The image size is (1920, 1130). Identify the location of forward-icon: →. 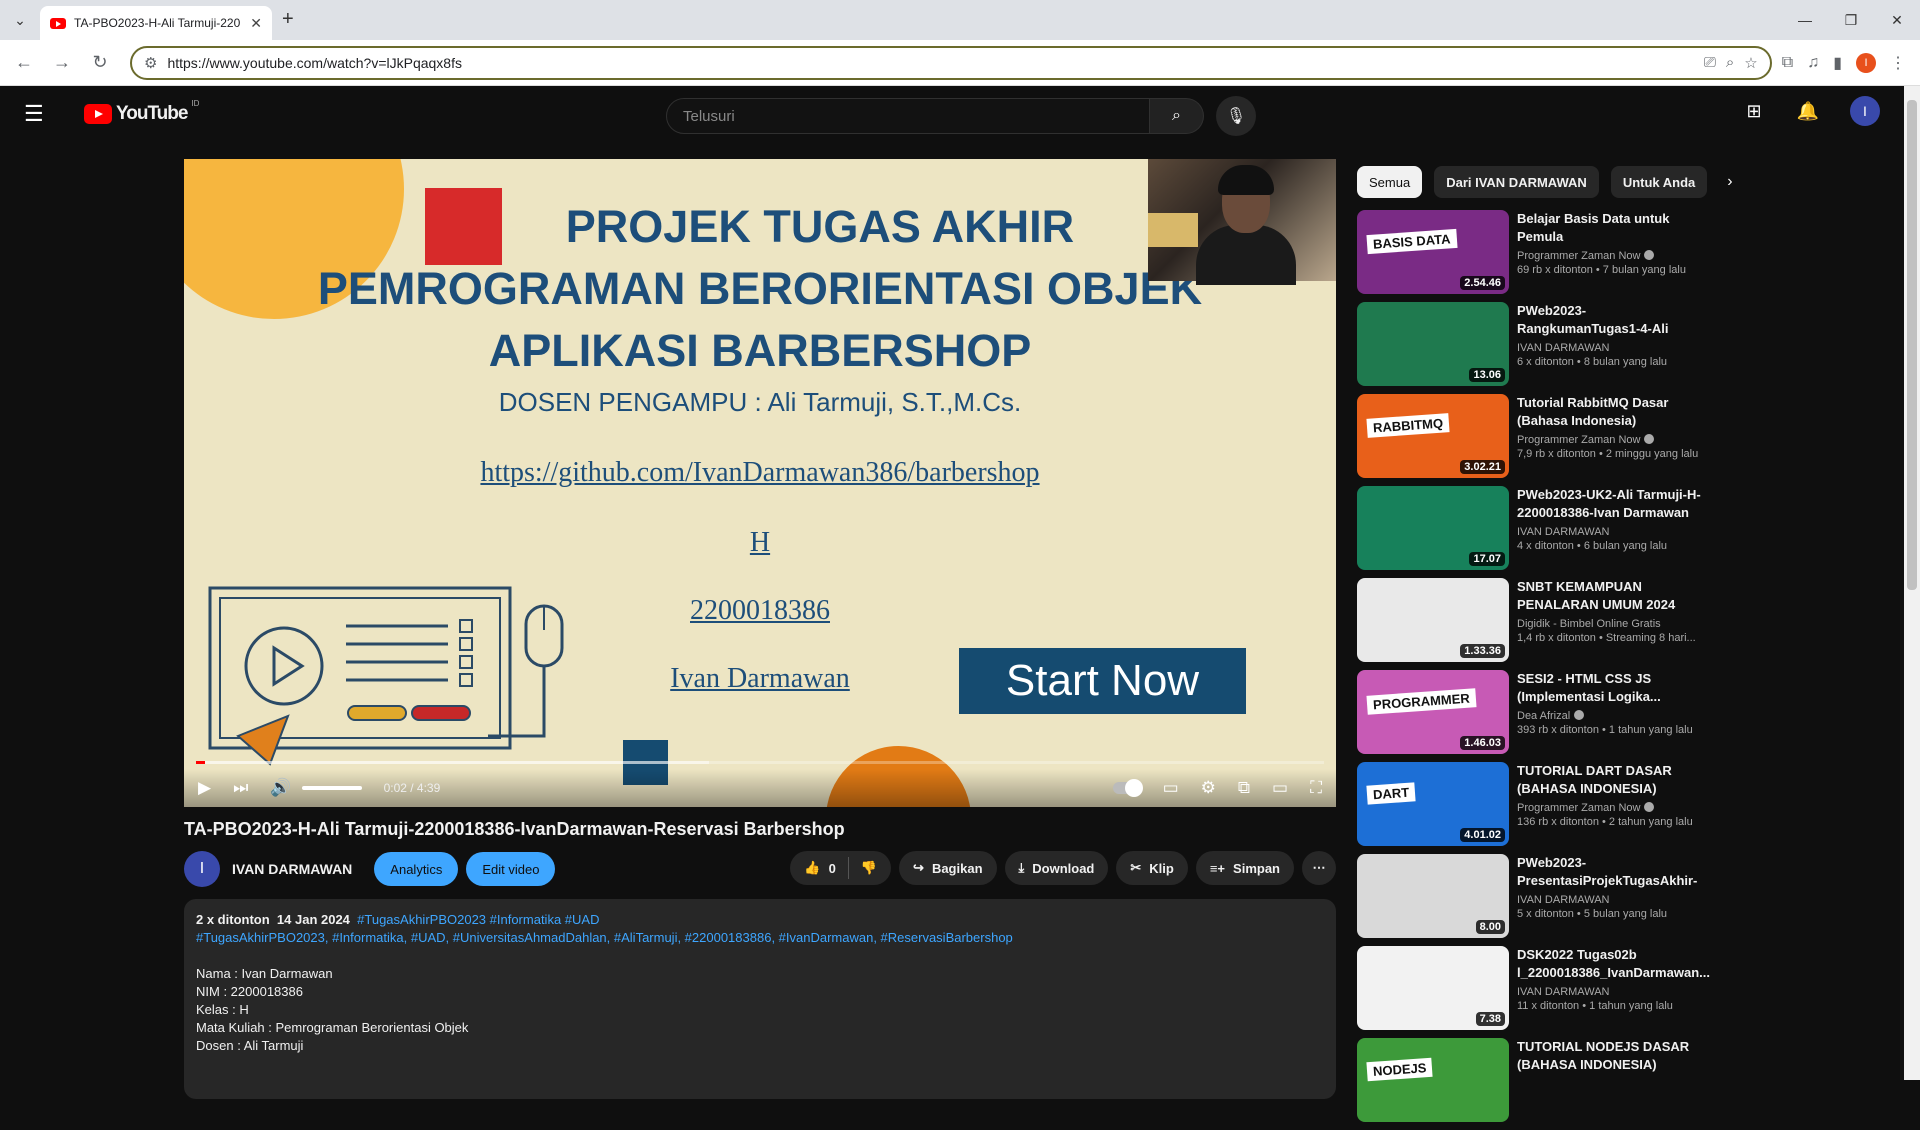
(62, 63).